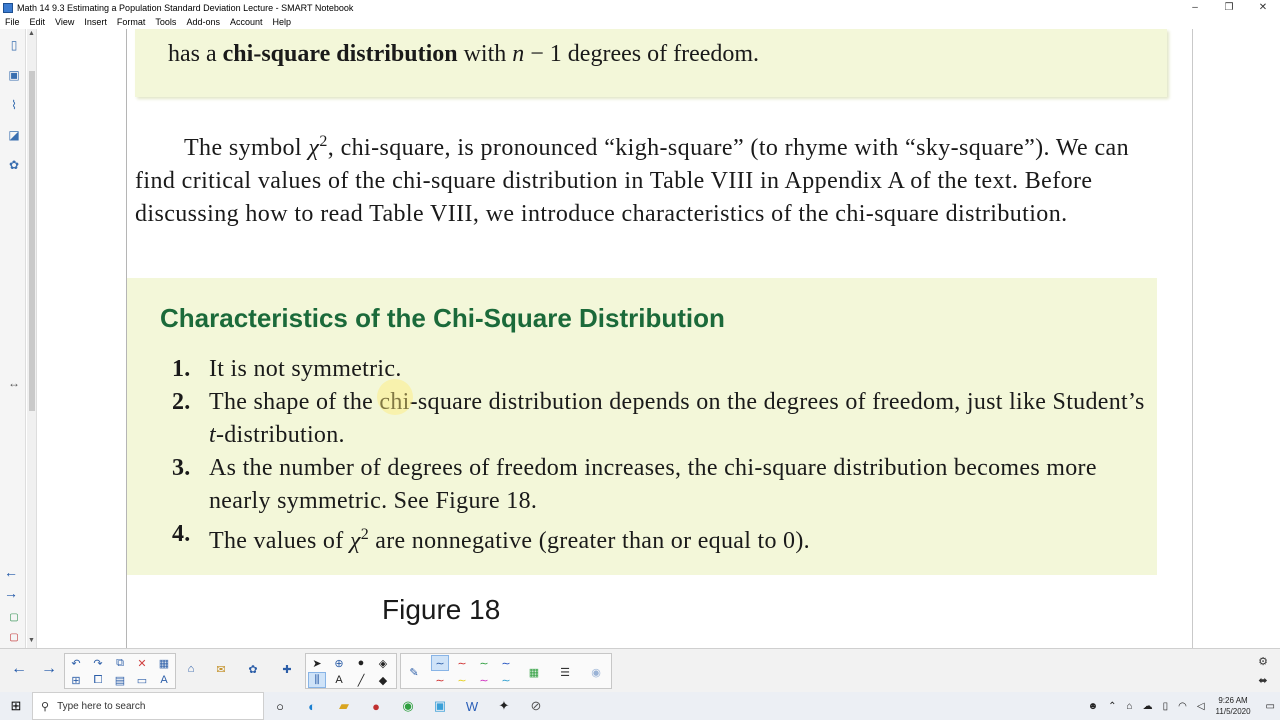 The height and width of the screenshot is (720, 1280). I want to click on people-icon: ☻, so click(1093, 706).